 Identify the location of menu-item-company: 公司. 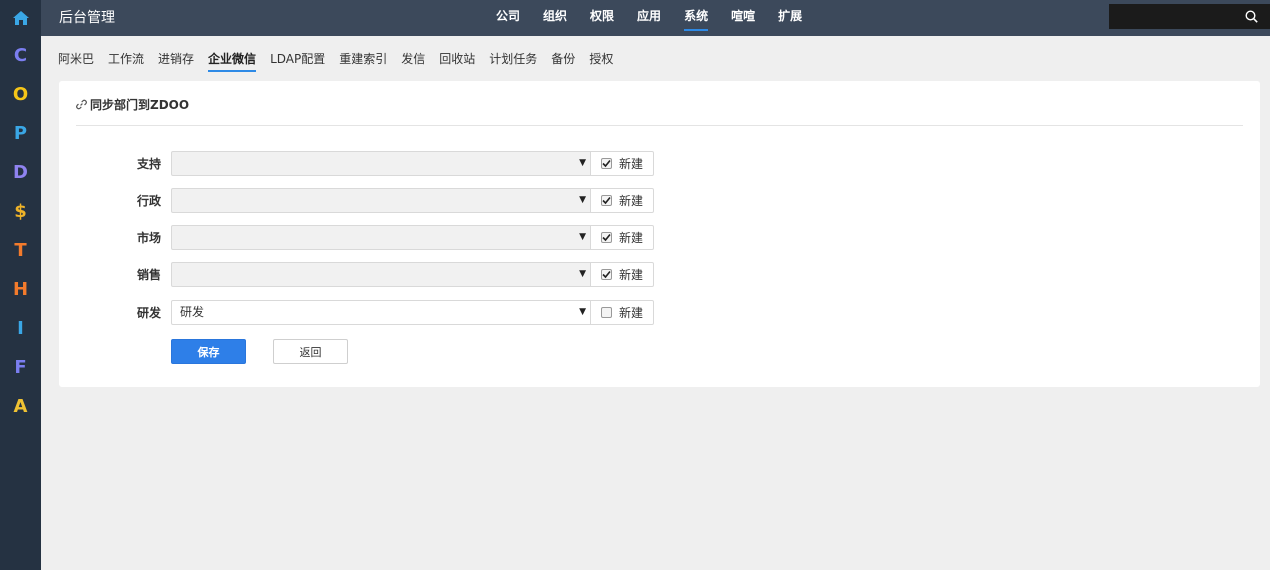
(508, 18).